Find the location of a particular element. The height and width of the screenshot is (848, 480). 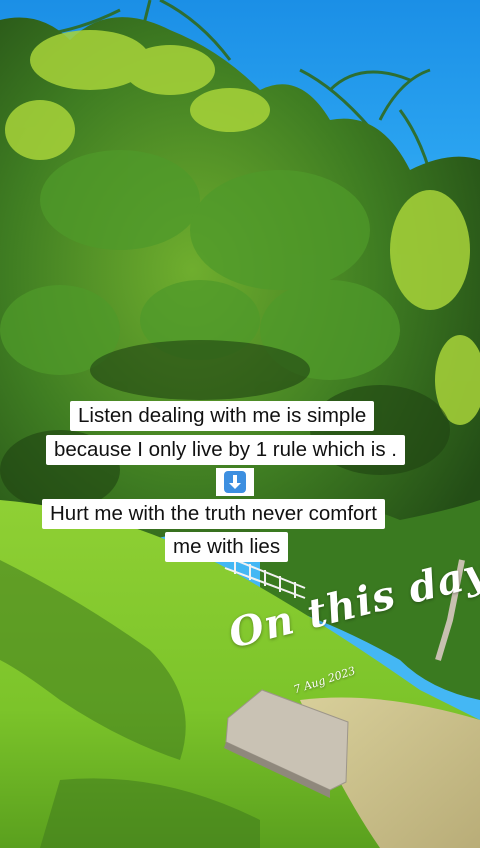

caption-arrow is located at coordinates (235, 482).